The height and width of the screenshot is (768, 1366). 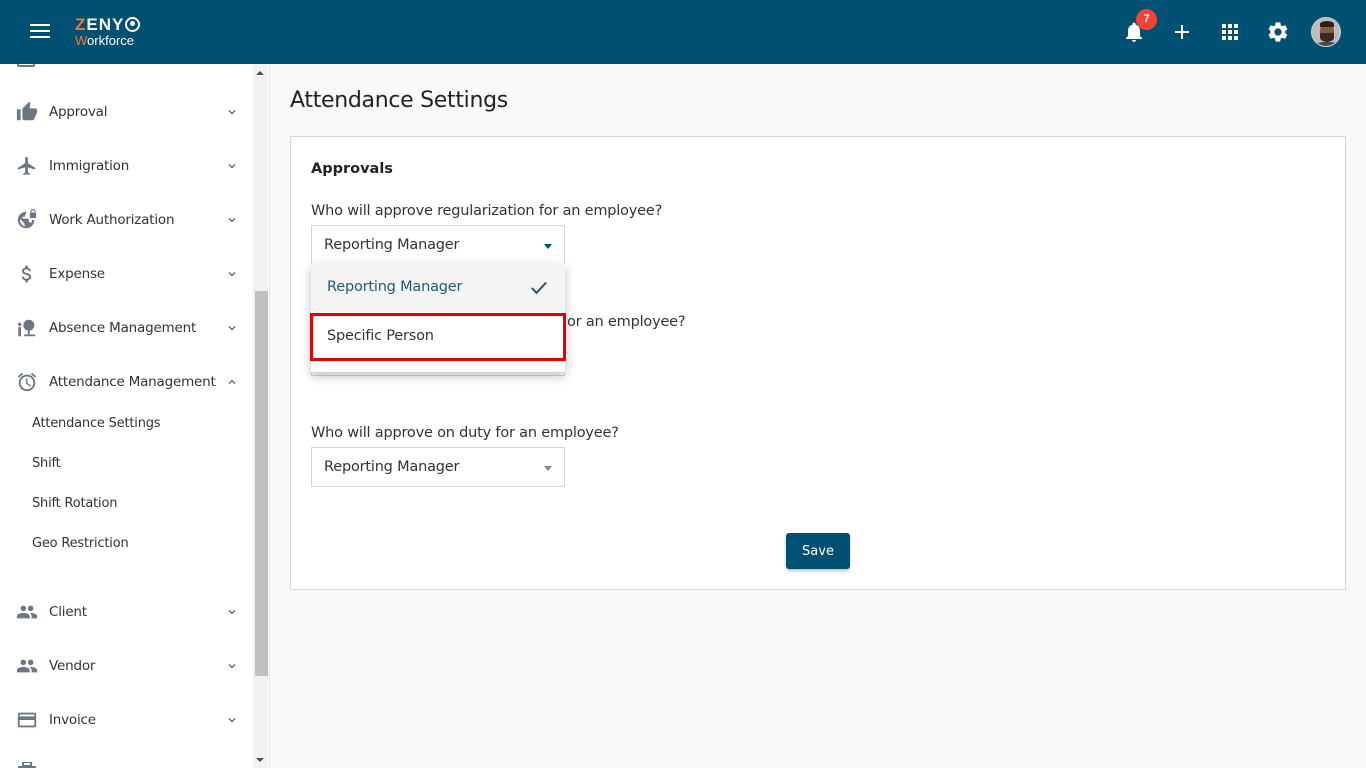 I want to click on sidebar-item-label: Work Authorization, so click(x=112, y=220).